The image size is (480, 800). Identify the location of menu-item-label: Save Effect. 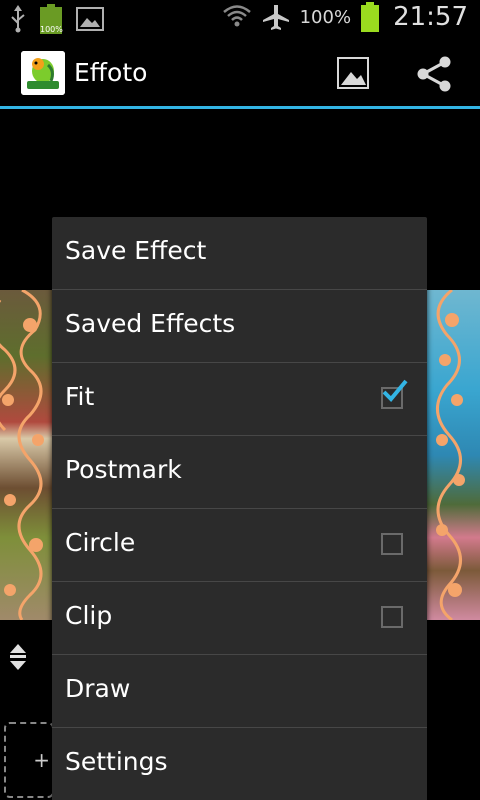
(136, 250).